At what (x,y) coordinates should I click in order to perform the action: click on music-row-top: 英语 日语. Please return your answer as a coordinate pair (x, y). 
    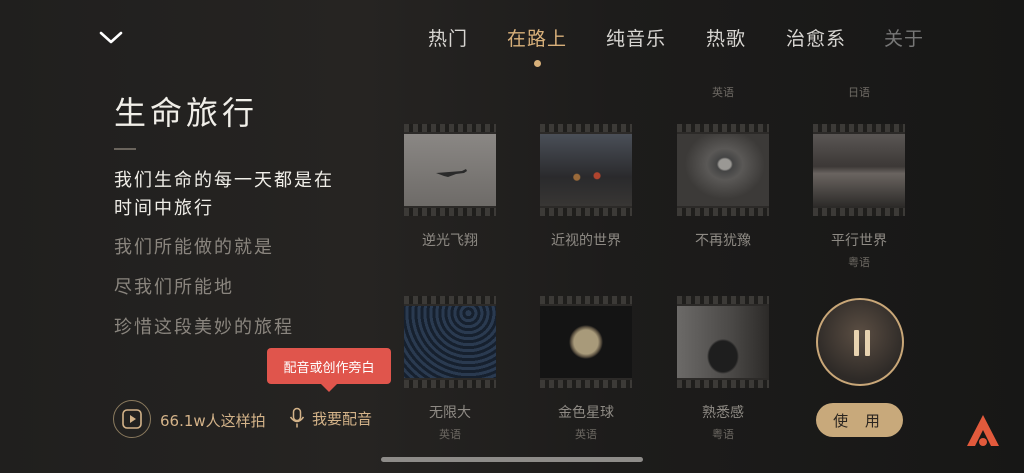
    Looking at the image, I should click on (655, 81).